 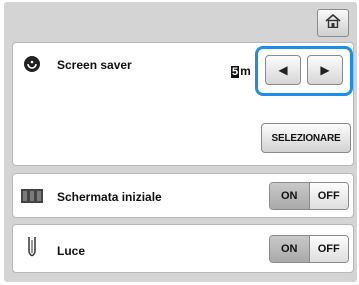 I want to click on light-toggle: ON OFF, so click(x=309, y=249).